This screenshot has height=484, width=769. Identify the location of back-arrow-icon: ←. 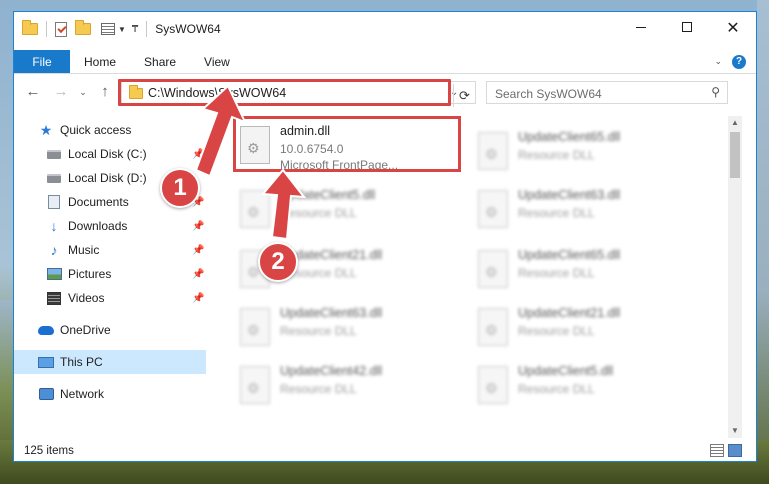
(33, 91).